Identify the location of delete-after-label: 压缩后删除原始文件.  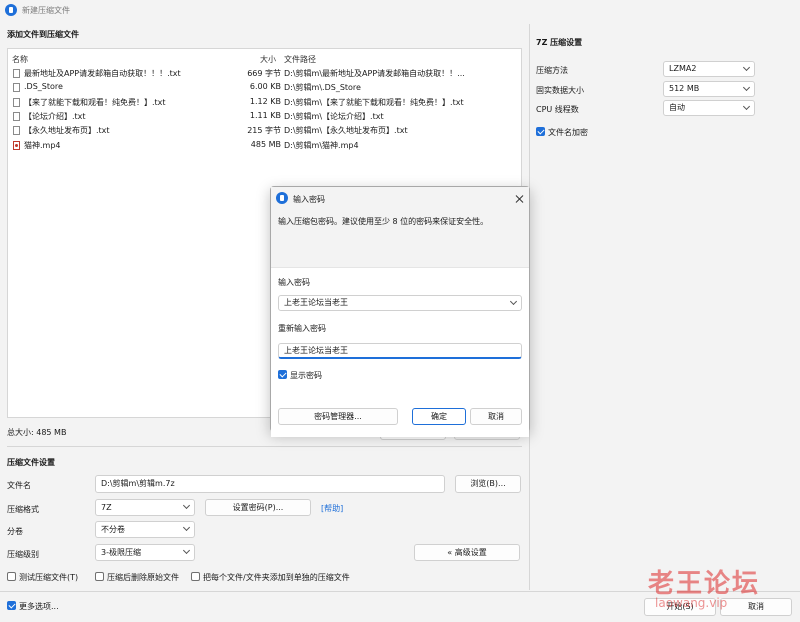
(143, 577).